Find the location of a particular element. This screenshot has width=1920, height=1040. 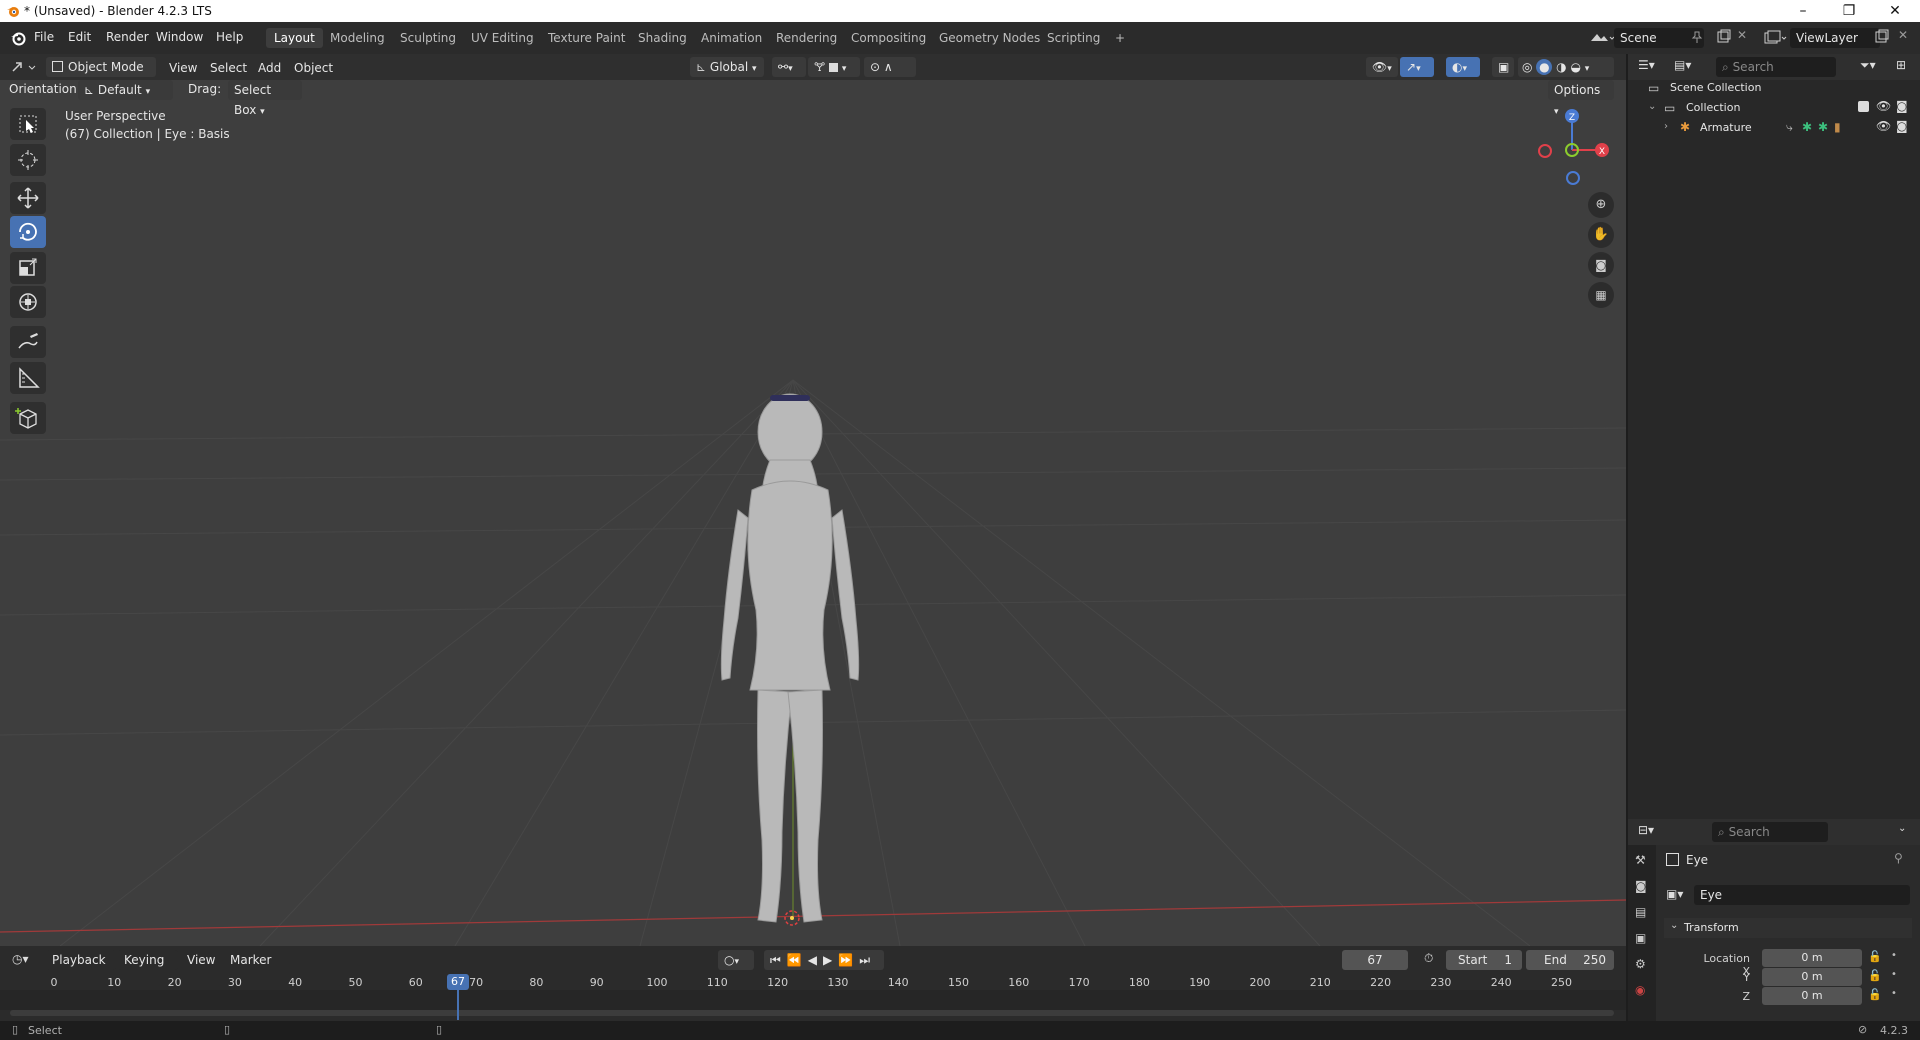

menu-edit: Edit is located at coordinates (79, 37).